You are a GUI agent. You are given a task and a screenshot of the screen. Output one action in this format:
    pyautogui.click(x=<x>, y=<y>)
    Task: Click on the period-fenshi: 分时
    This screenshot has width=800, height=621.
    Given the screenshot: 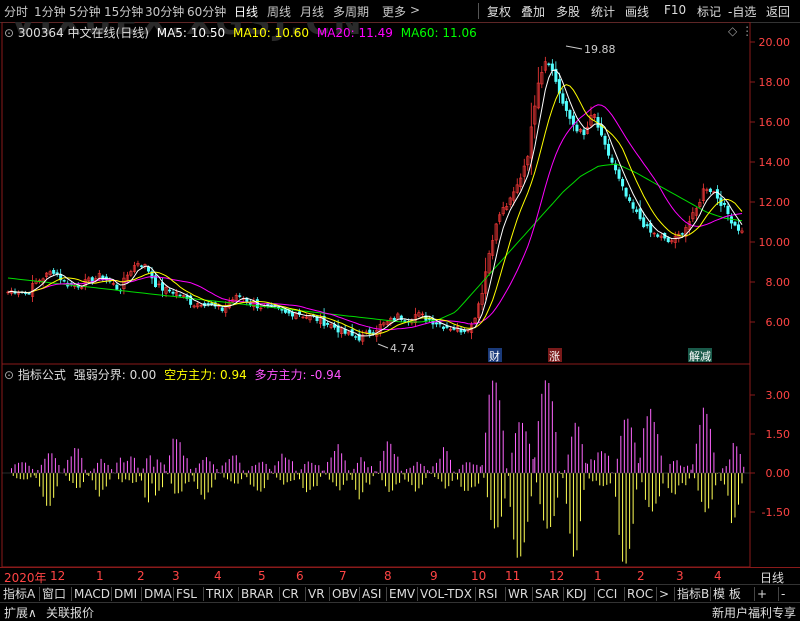 What is the action you would take?
    pyautogui.click(x=16, y=11)
    